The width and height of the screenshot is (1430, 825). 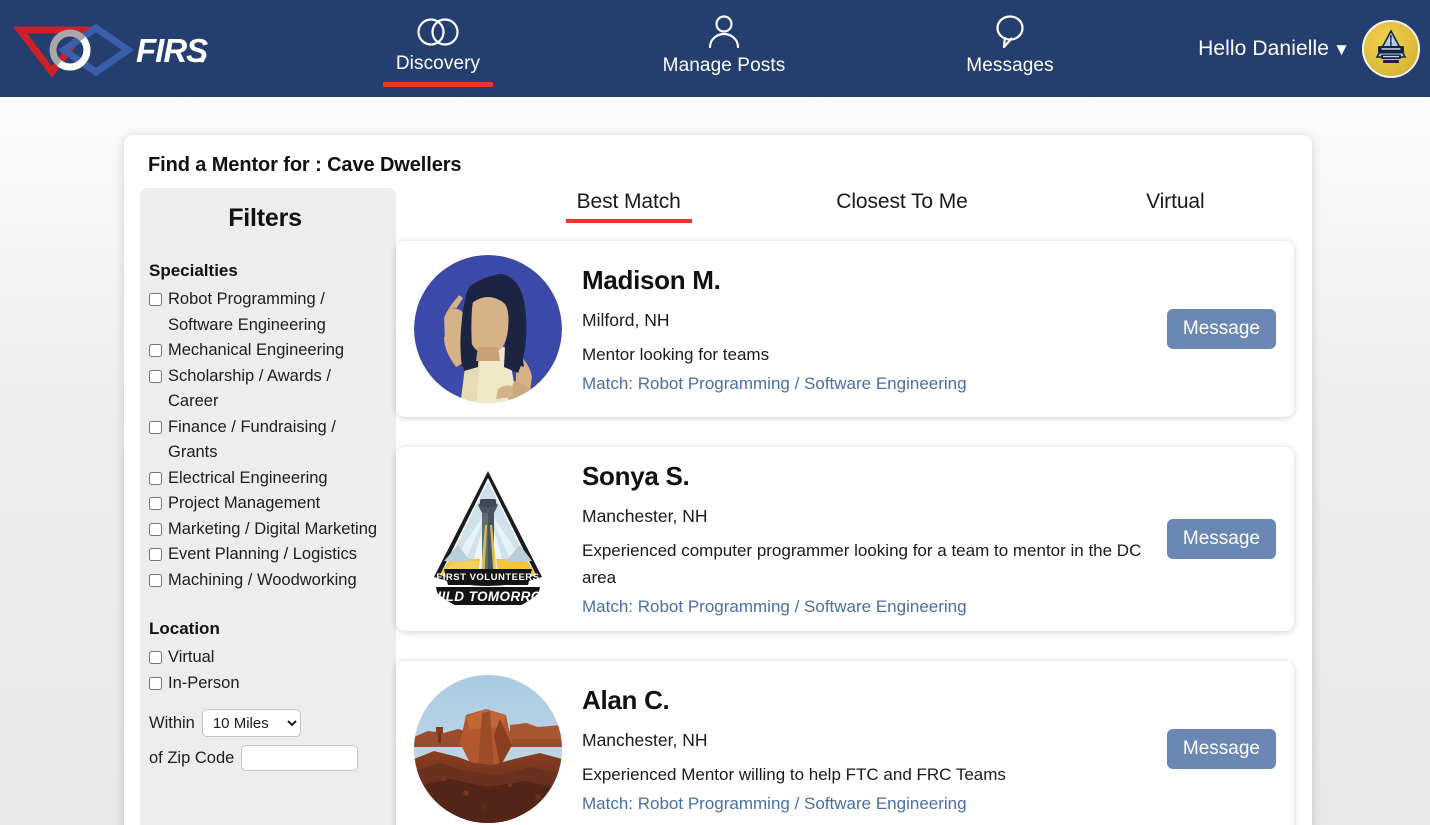 I want to click on mentor-name: Sonya S., so click(x=636, y=476).